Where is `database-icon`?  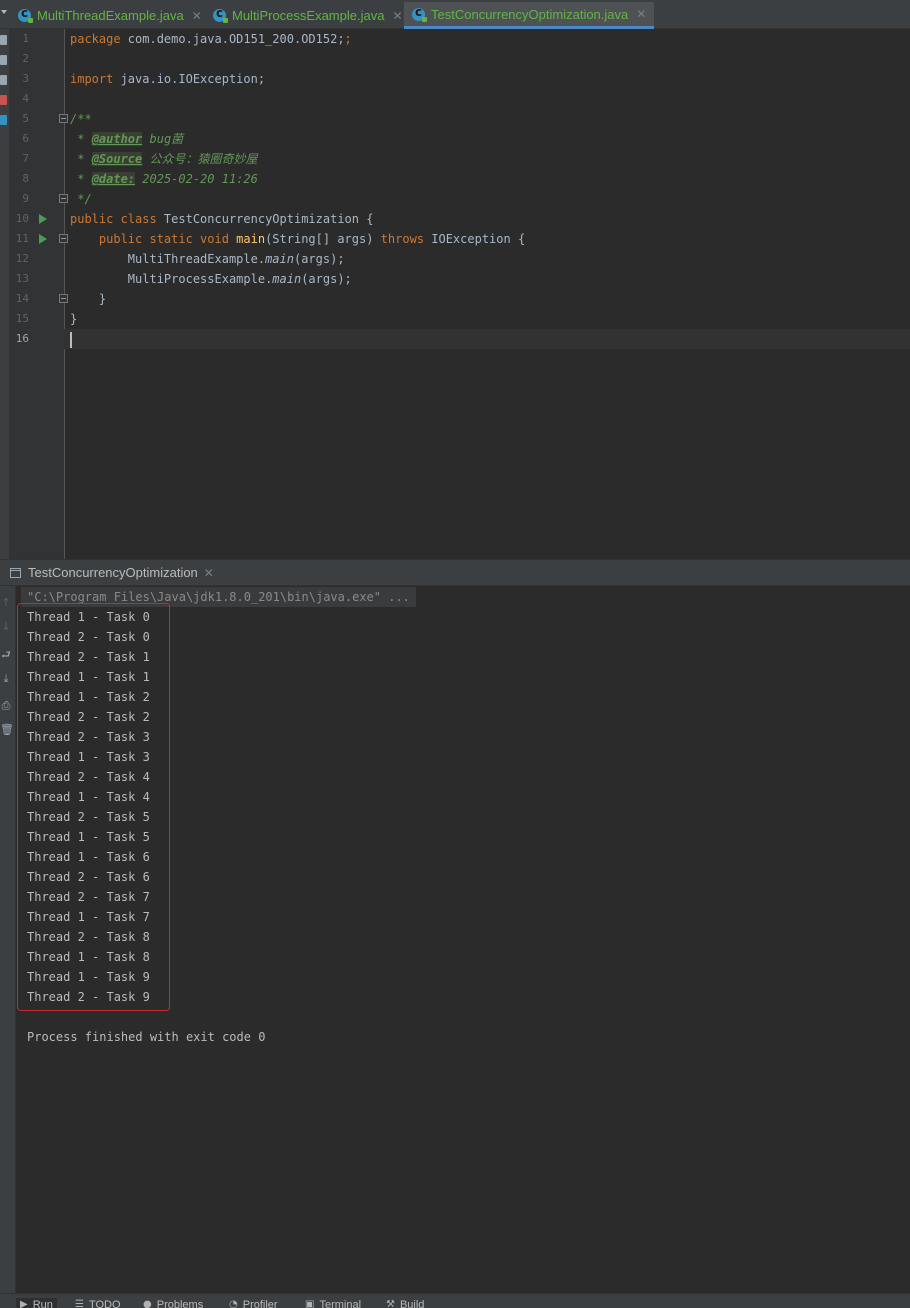 database-icon is located at coordinates (3, 120).